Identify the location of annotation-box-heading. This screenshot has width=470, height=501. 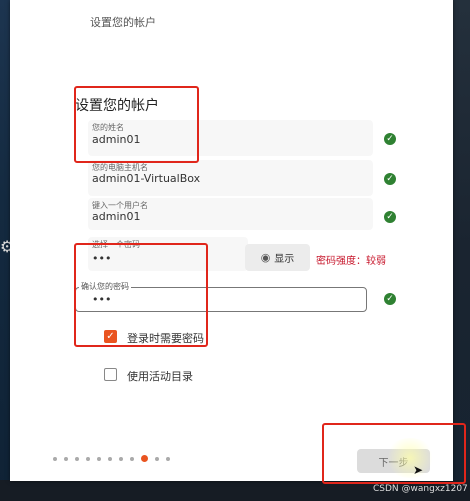
(136, 124).